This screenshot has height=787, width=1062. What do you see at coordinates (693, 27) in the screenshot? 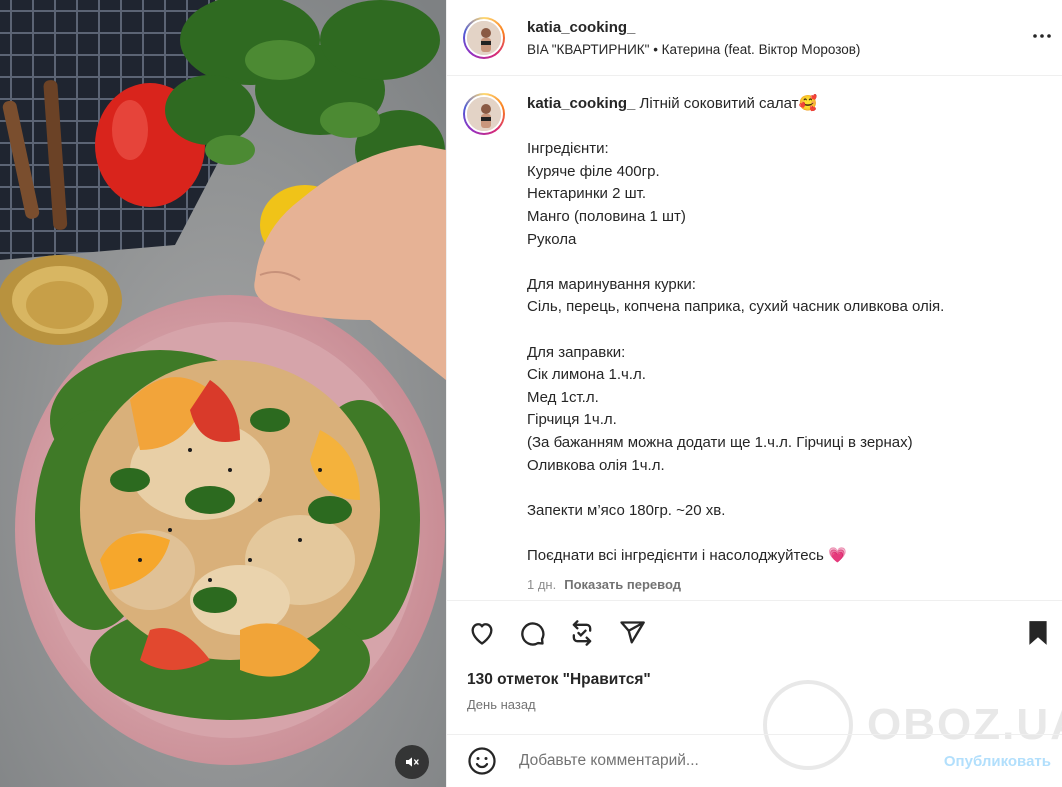
I see `username: katia_cooking_` at bounding box center [693, 27].